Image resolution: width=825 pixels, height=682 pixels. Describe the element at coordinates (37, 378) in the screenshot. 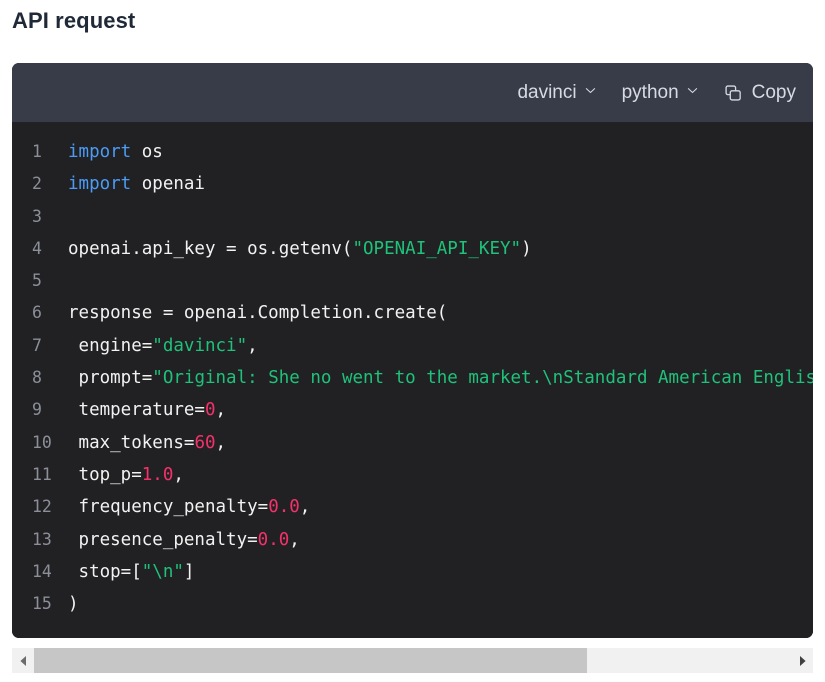

I see `line-number: 8` at that location.